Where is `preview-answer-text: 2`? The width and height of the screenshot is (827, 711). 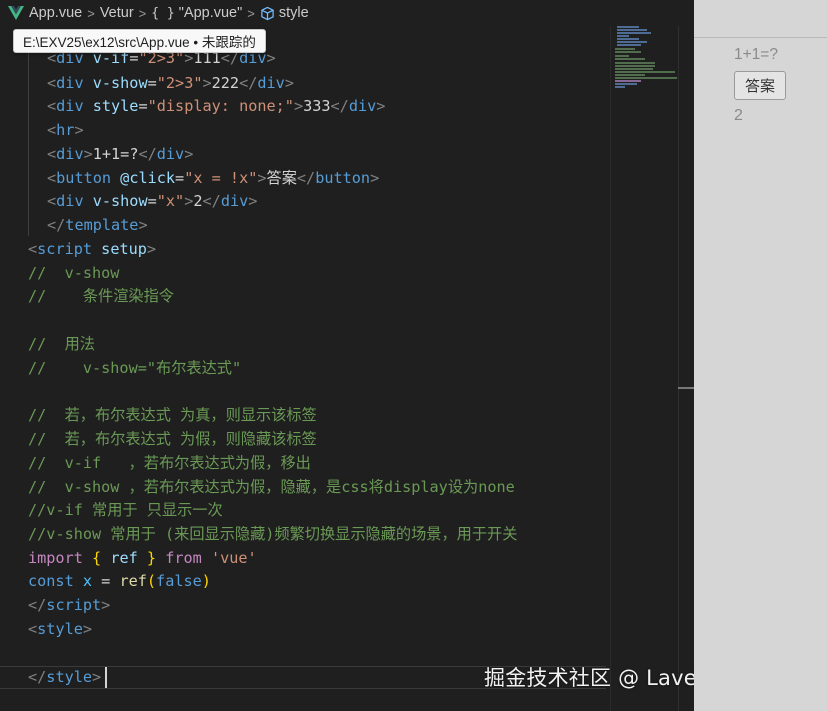 preview-answer-text: 2 is located at coordinates (738, 115).